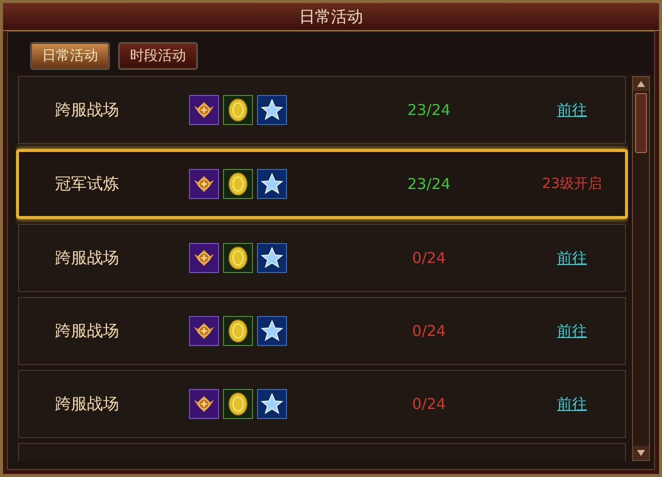 The image size is (662, 477). Describe the element at coordinates (641, 84) in the screenshot. I see `scroll-up-icon` at that location.